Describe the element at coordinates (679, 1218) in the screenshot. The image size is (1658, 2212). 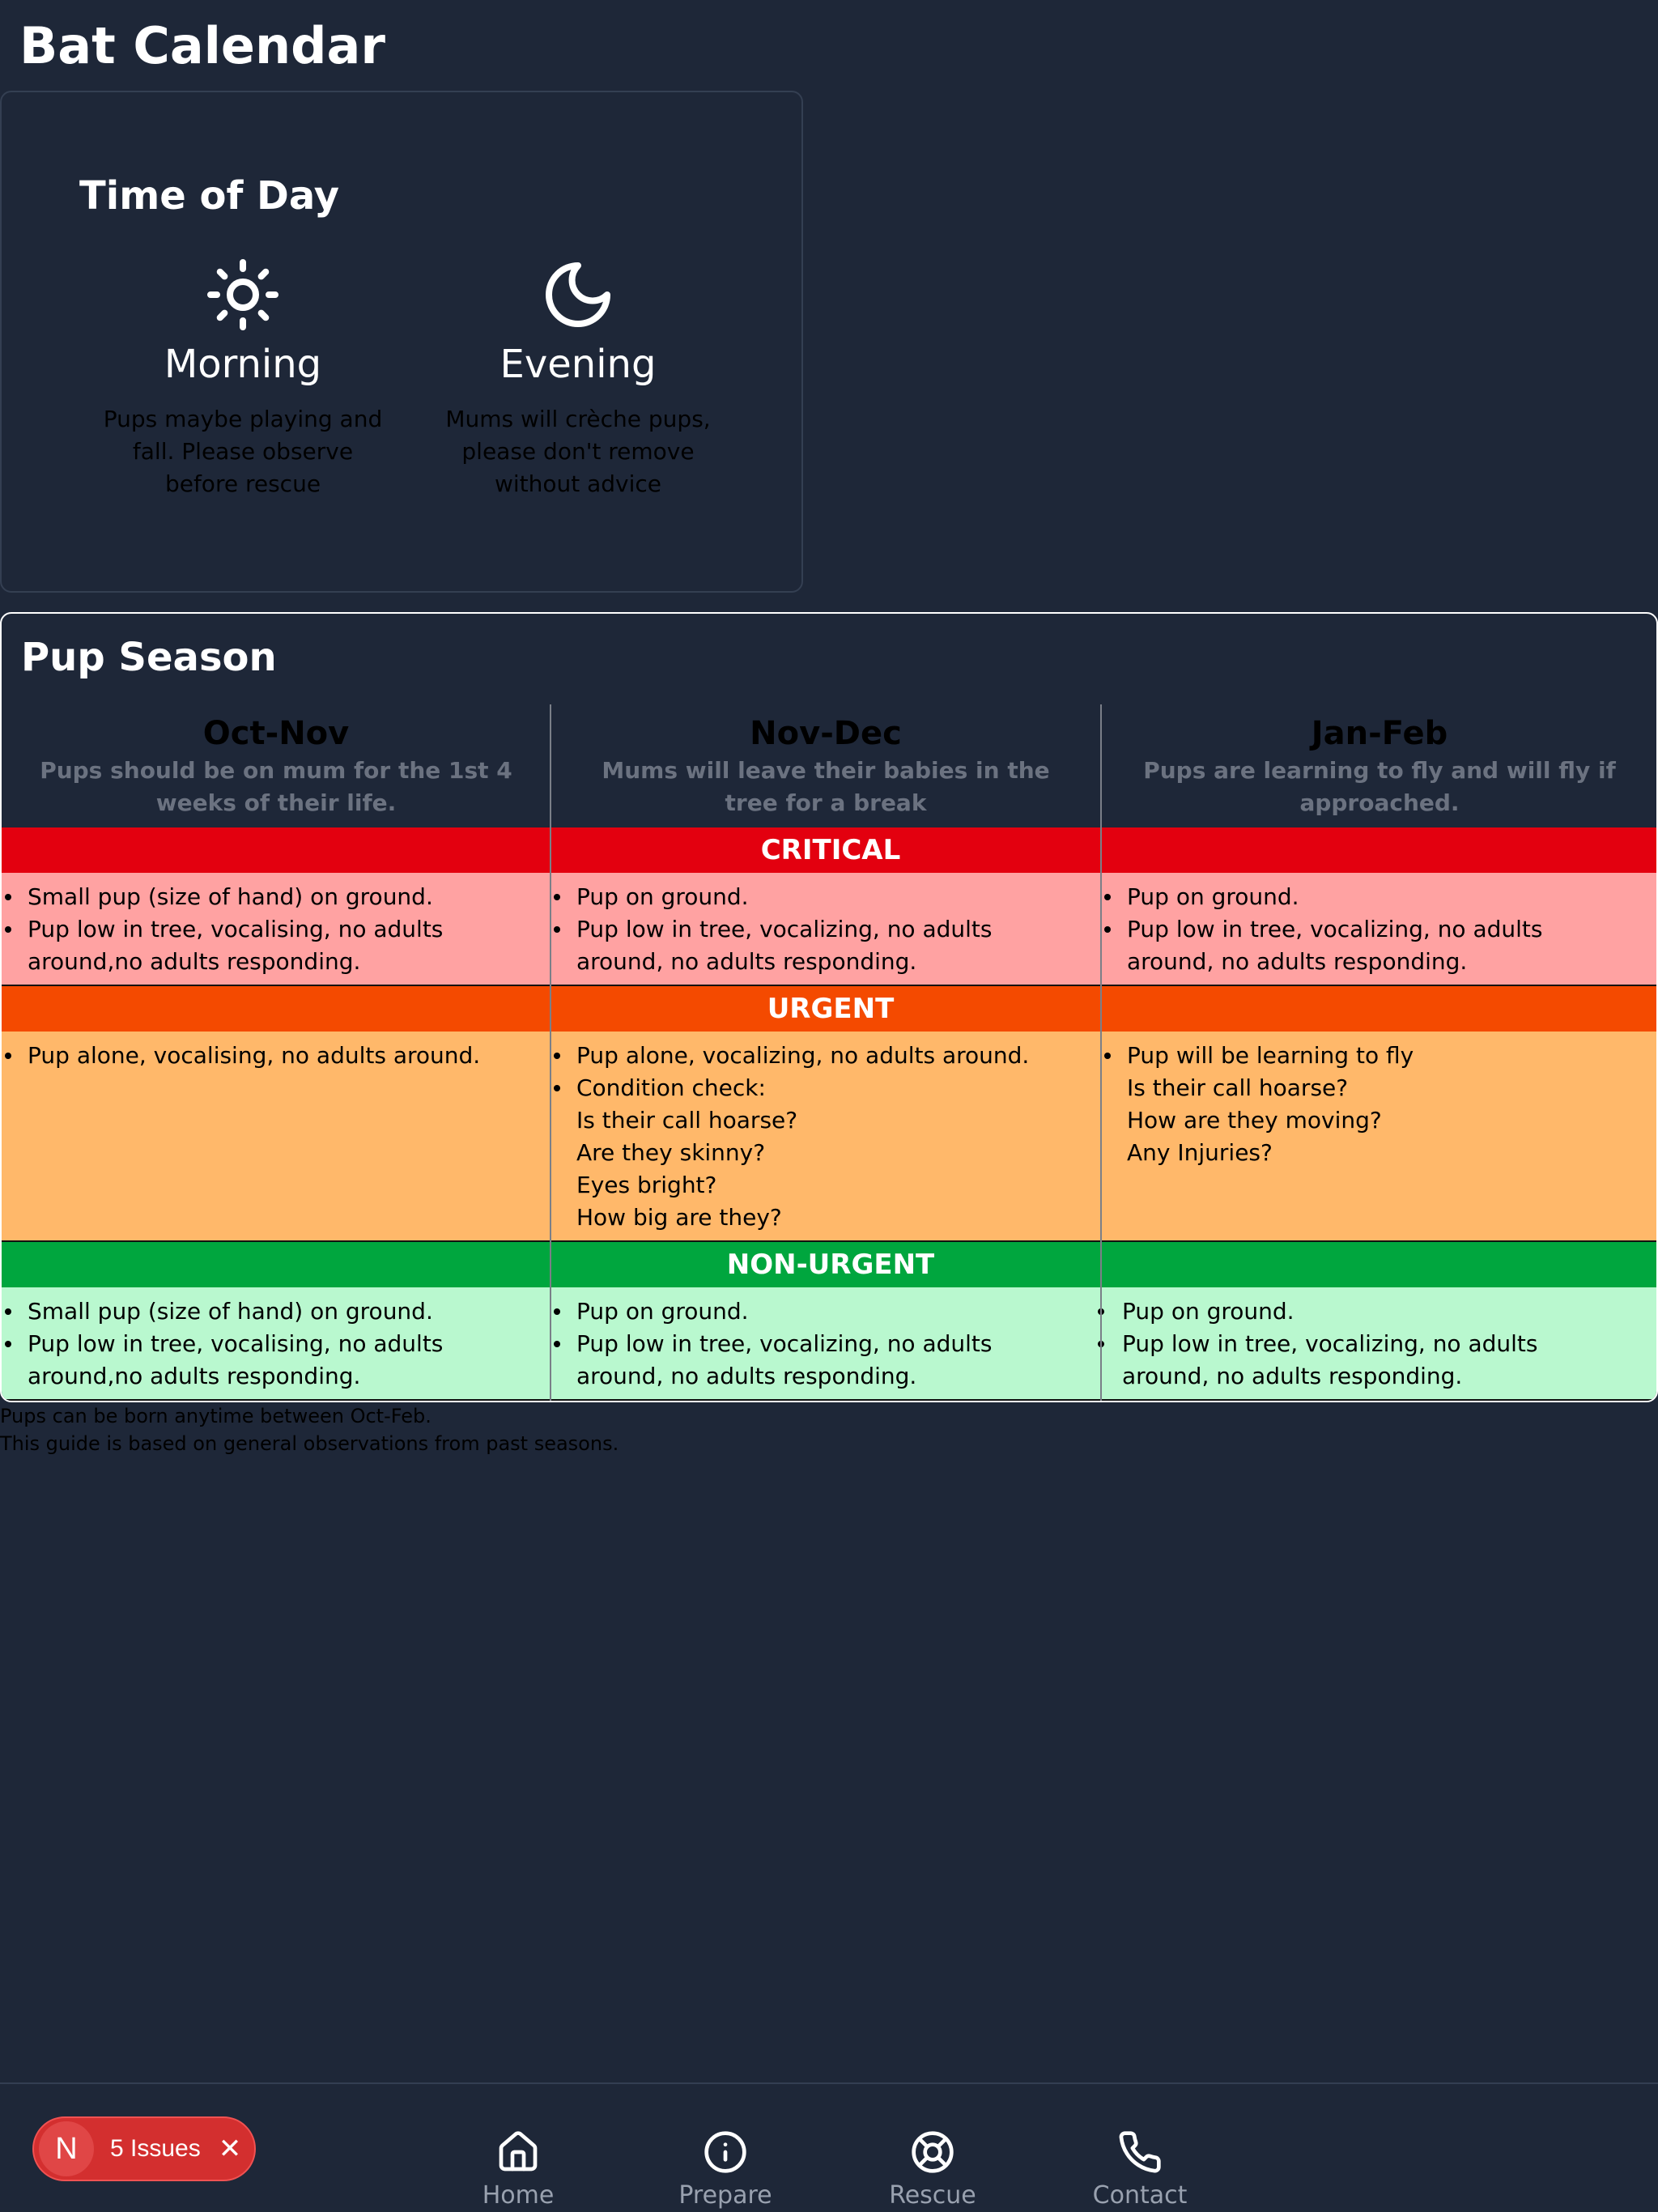
I see `list-item: How big are they?` at that location.